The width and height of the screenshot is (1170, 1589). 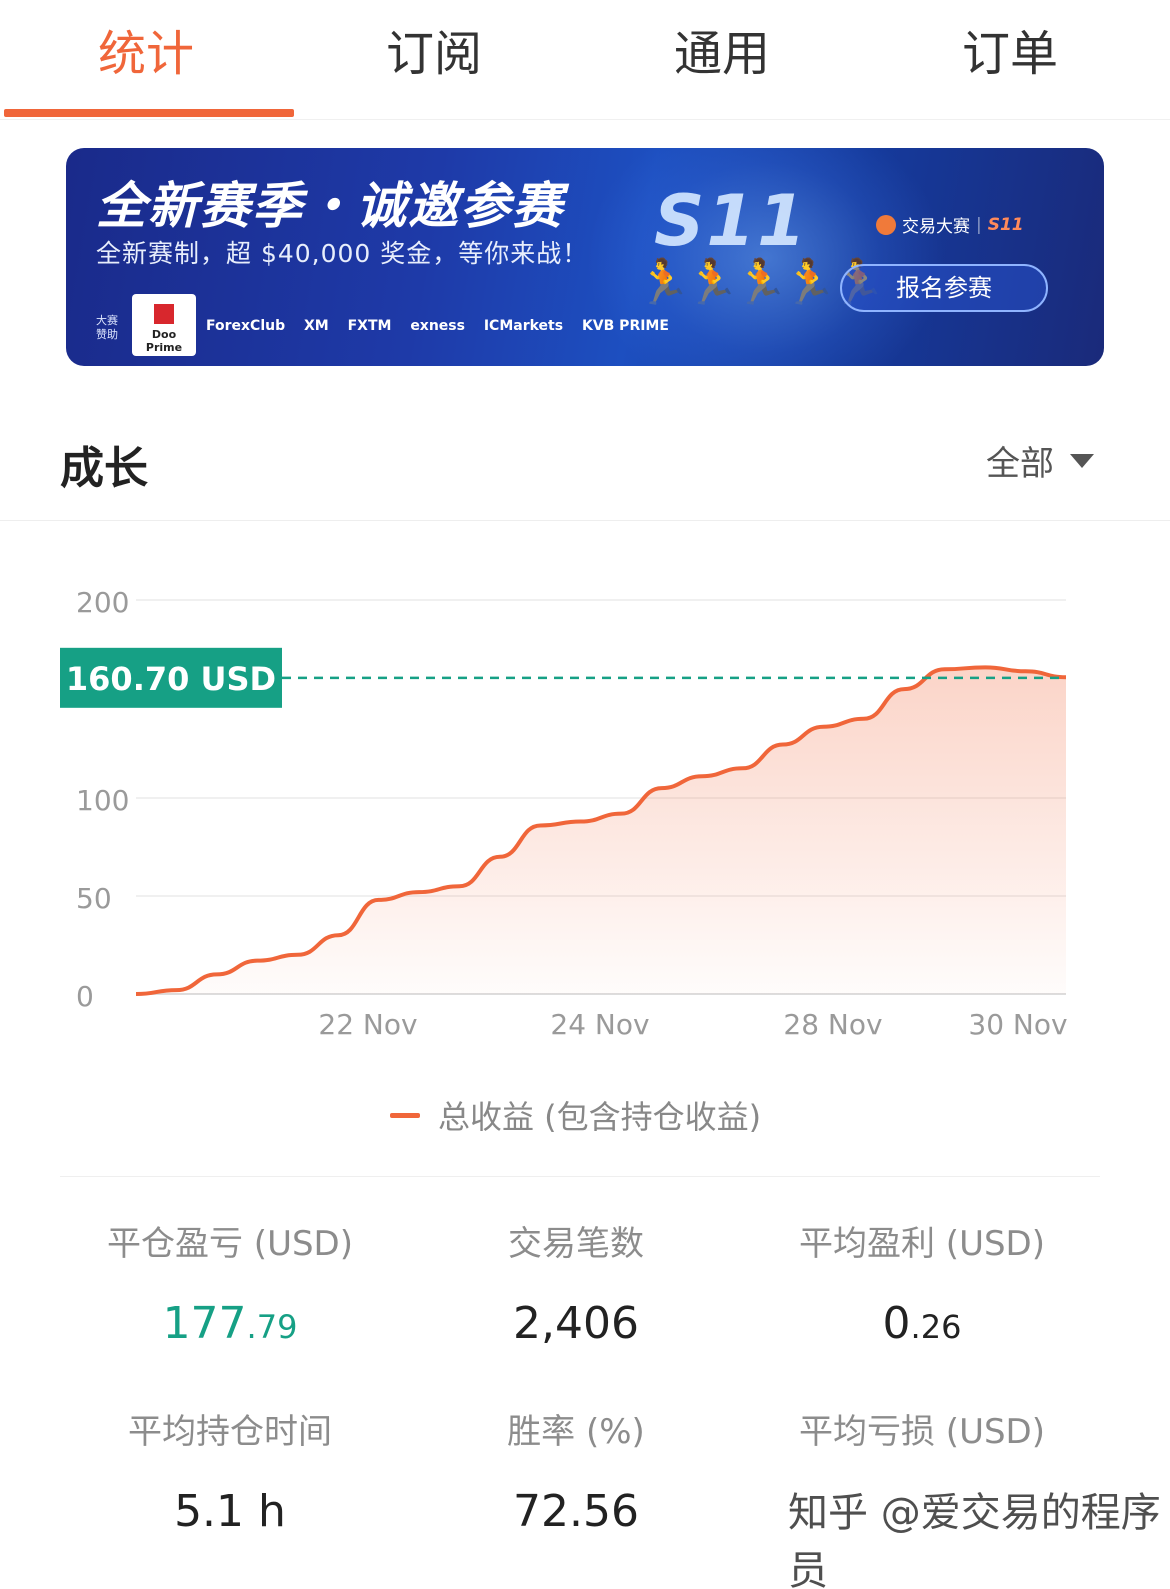 I want to click on stat-value-int: 5.1 h, so click(x=230, y=1511).